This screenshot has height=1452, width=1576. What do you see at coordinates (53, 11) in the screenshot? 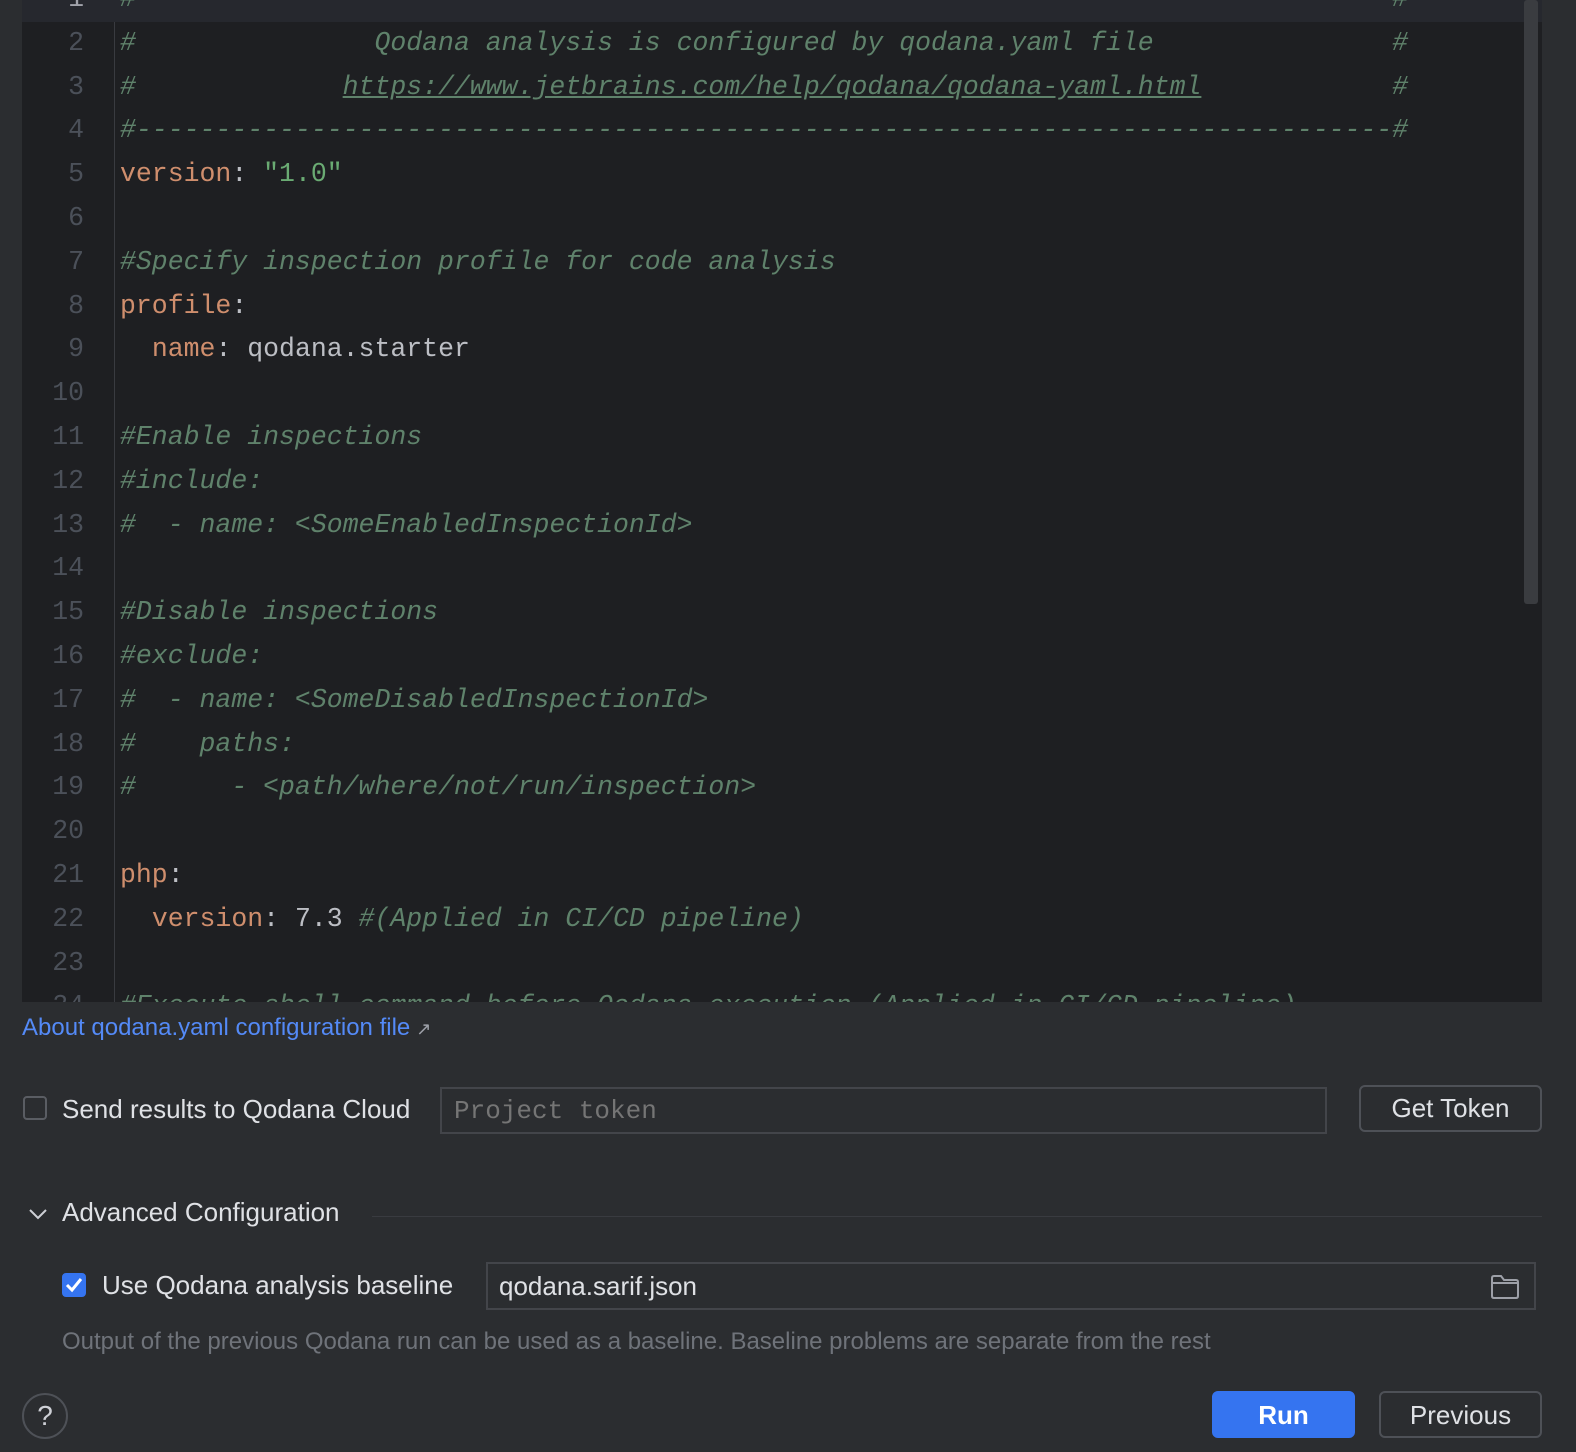
I see `line-number: 1` at bounding box center [53, 11].